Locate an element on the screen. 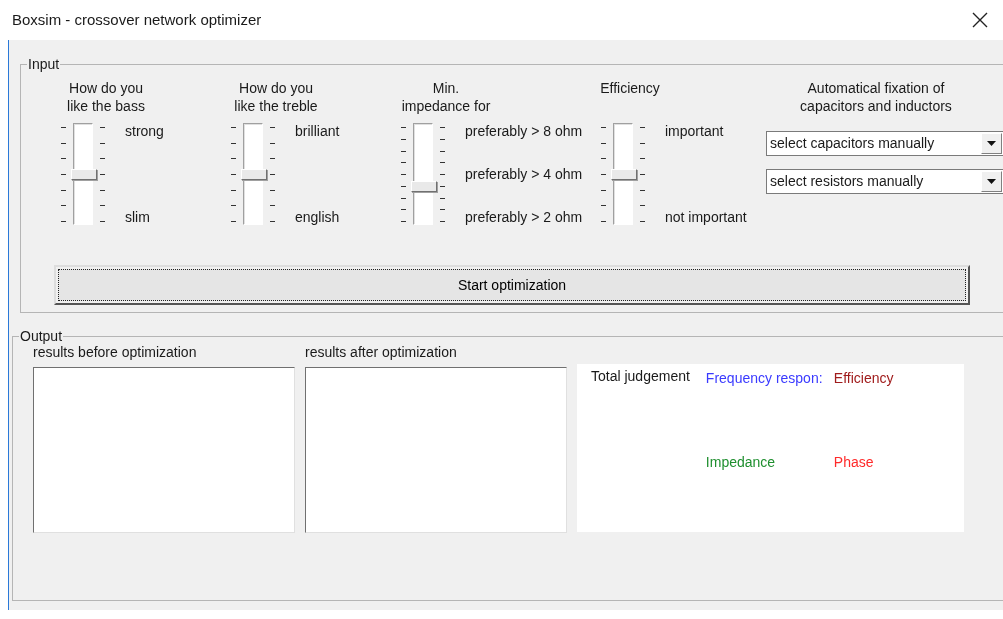 The width and height of the screenshot is (1003, 619). slider-title: Min. impedance for is located at coordinates (446, 97).